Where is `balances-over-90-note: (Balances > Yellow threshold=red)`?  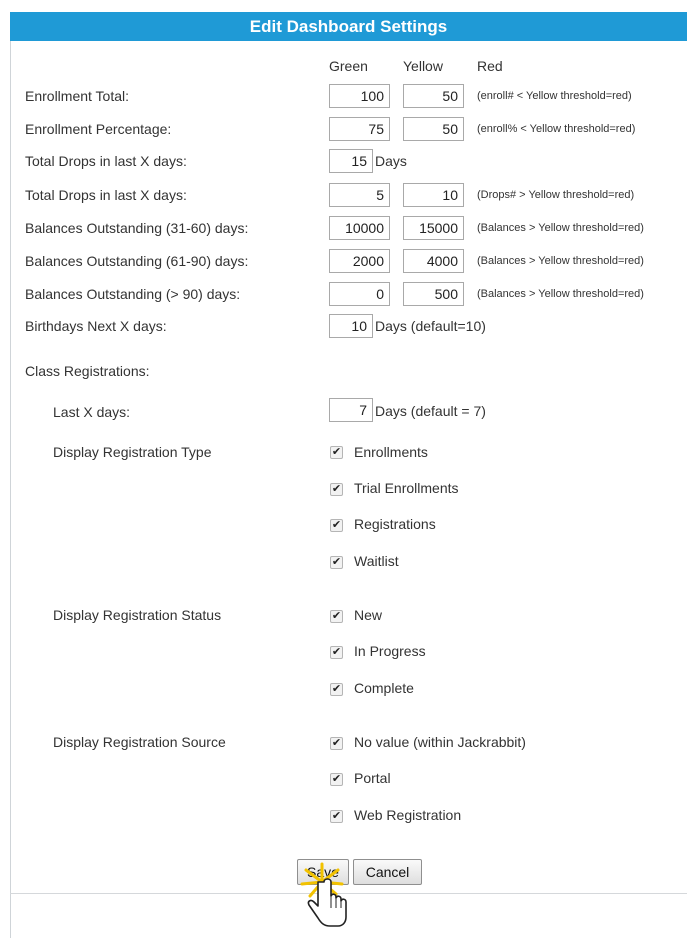 balances-over-90-note: (Balances > Yellow threshold=red) is located at coordinates (560, 294).